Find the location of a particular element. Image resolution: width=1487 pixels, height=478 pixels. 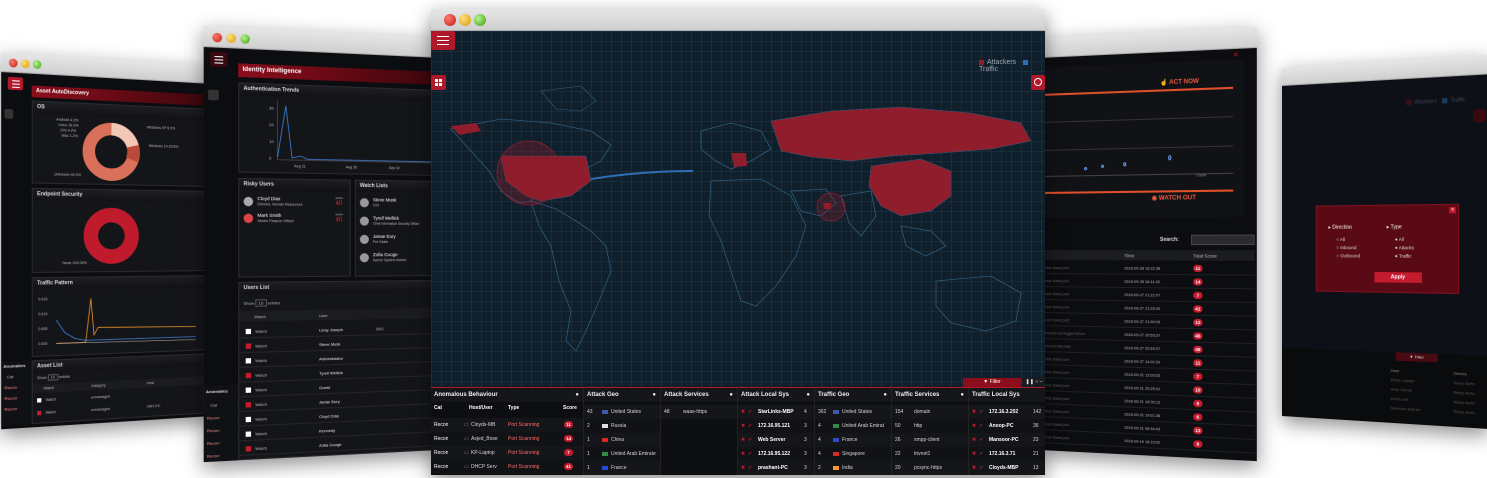

user-name: Steve Musk is located at coordinates (329, 344).